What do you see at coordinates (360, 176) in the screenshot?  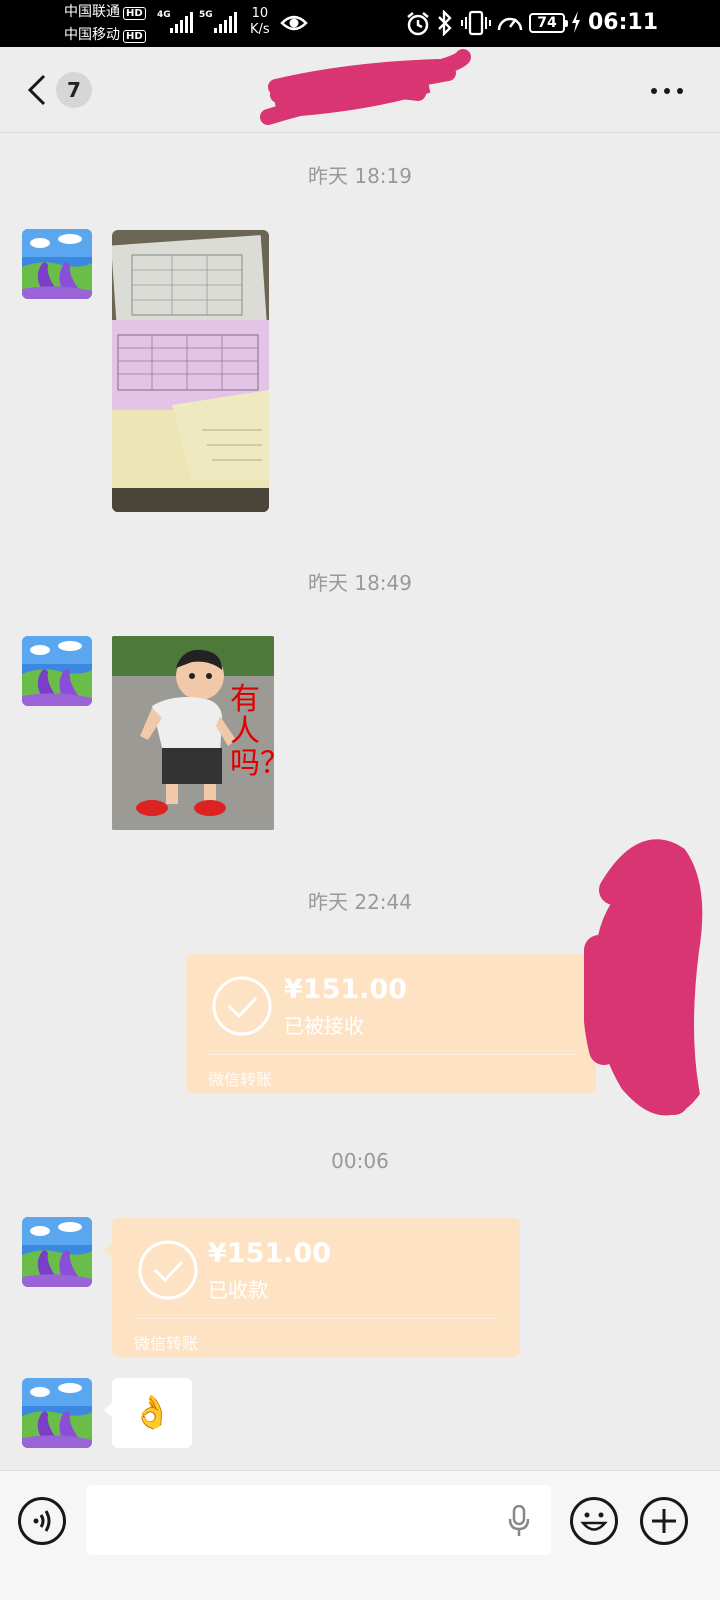 I see `timestamp: 昨天 18:19` at bounding box center [360, 176].